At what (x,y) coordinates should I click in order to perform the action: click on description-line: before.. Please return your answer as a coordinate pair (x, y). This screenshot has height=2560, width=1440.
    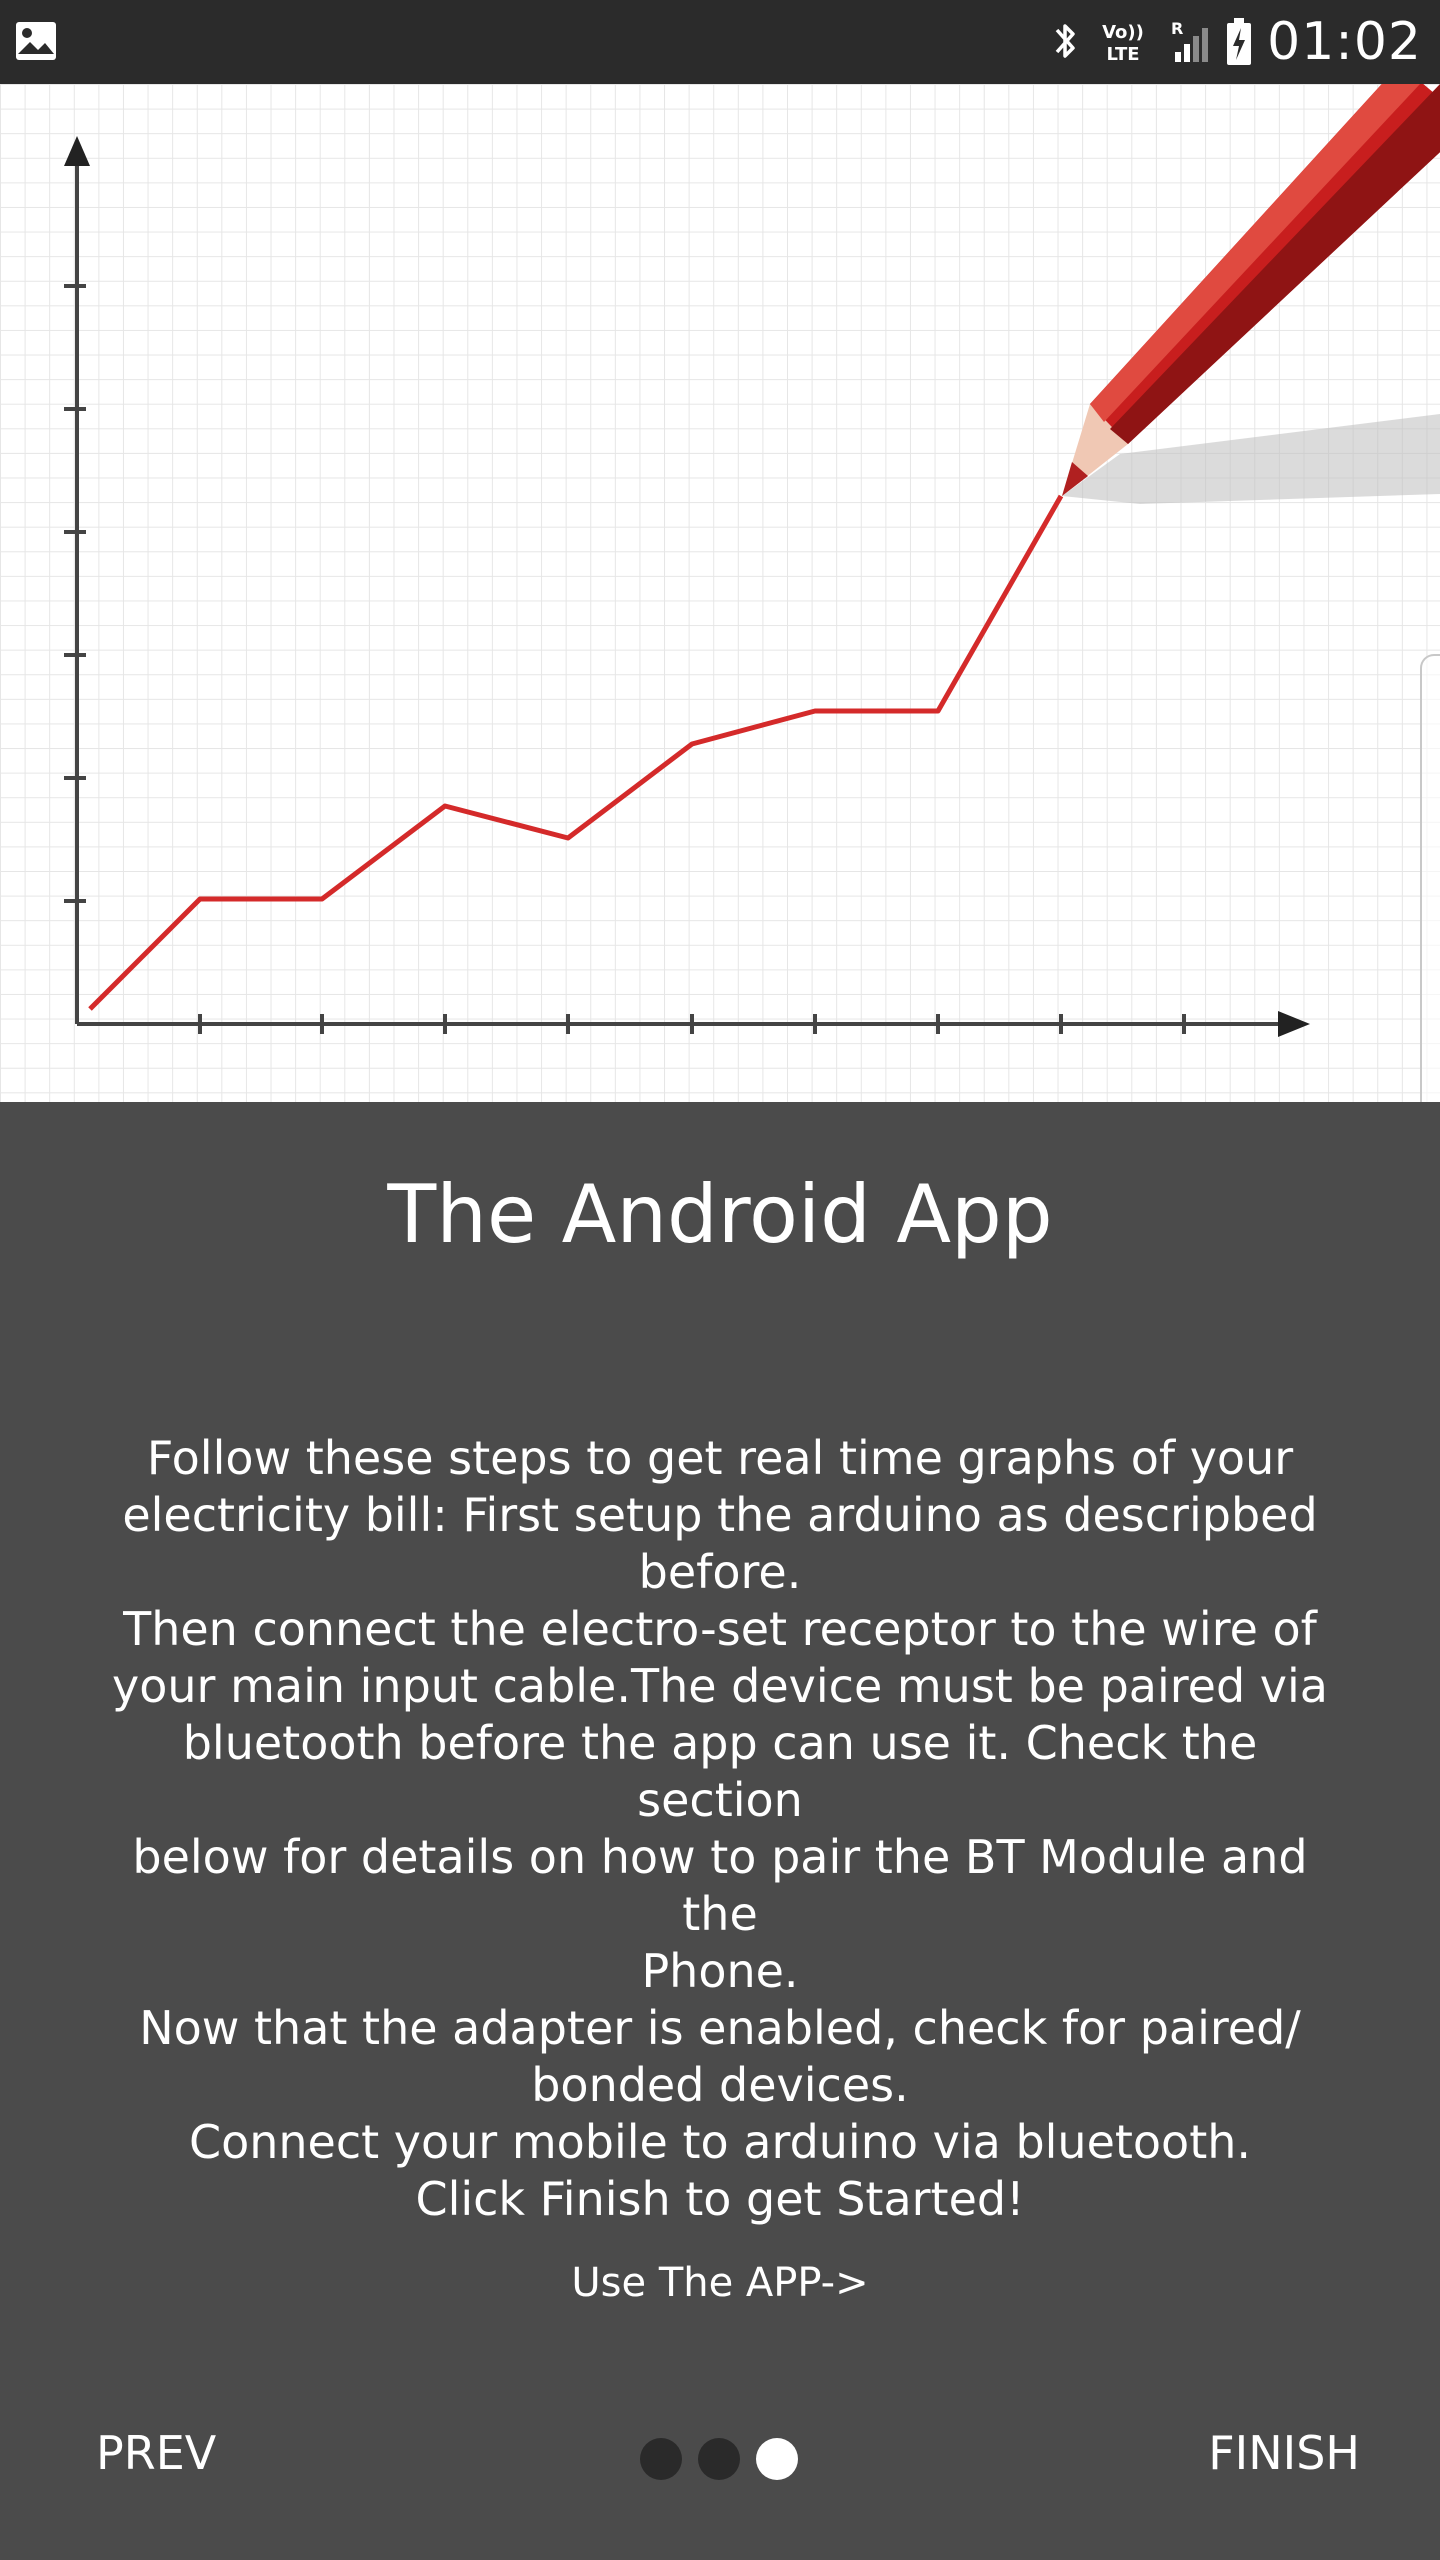
    Looking at the image, I should click on (720, 1572).